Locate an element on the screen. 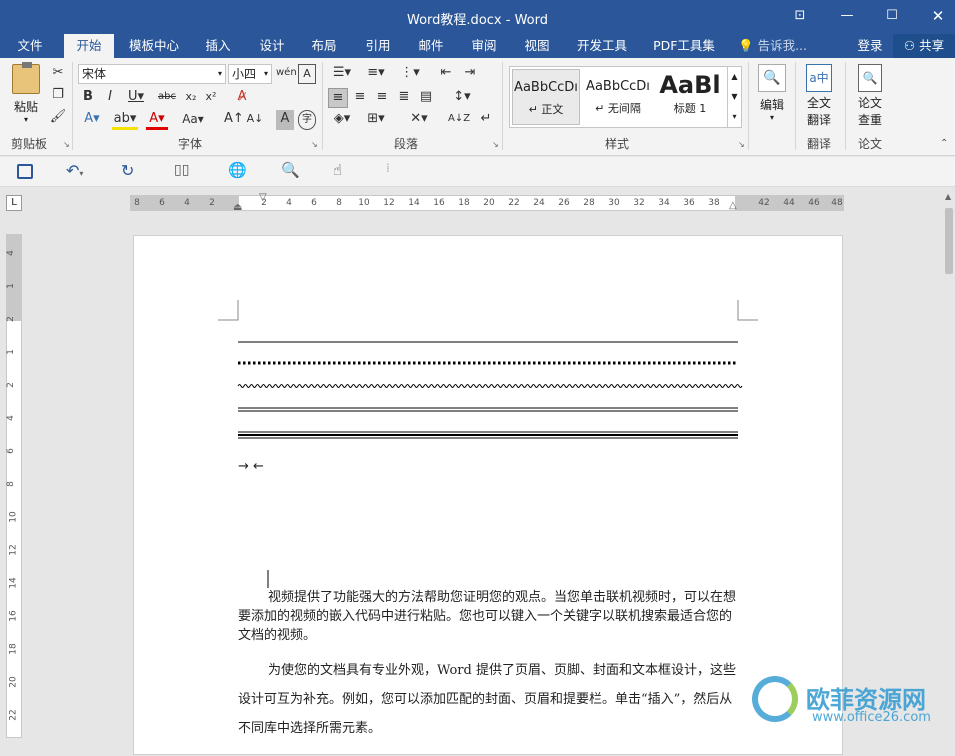 The image size is (955, 756). first-line-indent-marker-icon: ▽ is located at coordinates (263, 197).